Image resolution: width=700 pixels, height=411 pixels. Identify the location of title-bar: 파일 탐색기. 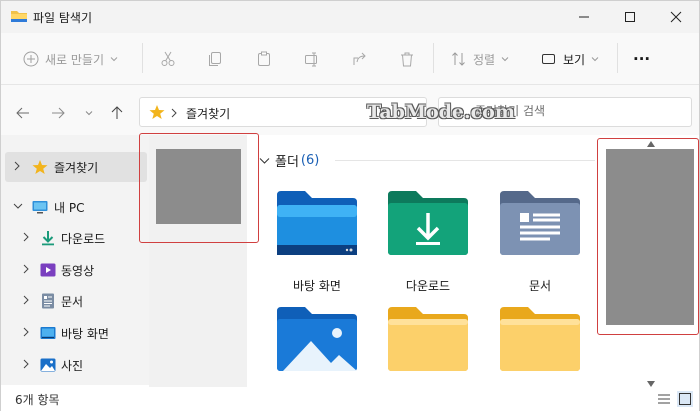
(350, 17).